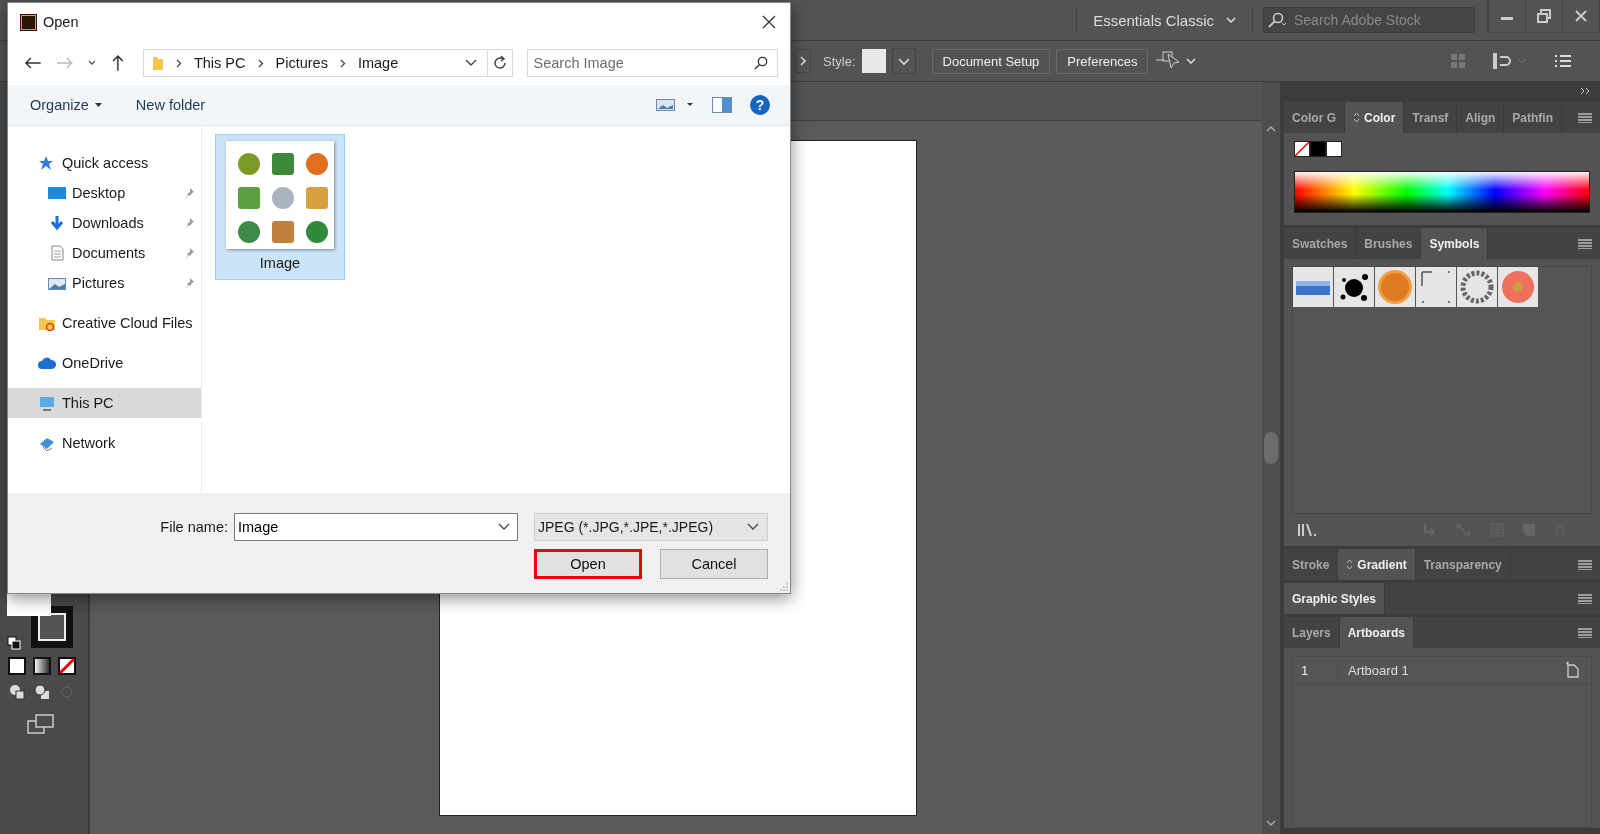  Describe the element at coordinates (33, 63) in the screenshot. I see `back-arrow-icon` at that location.